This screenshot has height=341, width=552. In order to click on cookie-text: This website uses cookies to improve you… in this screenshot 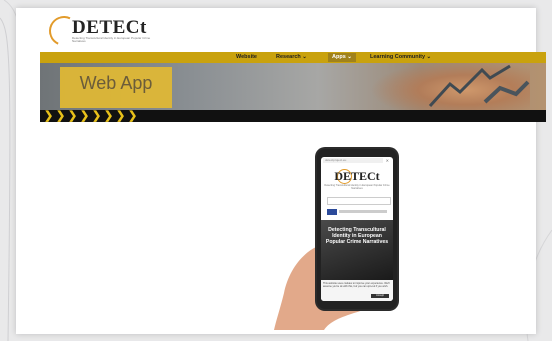, I will do `click(356, 285)`.